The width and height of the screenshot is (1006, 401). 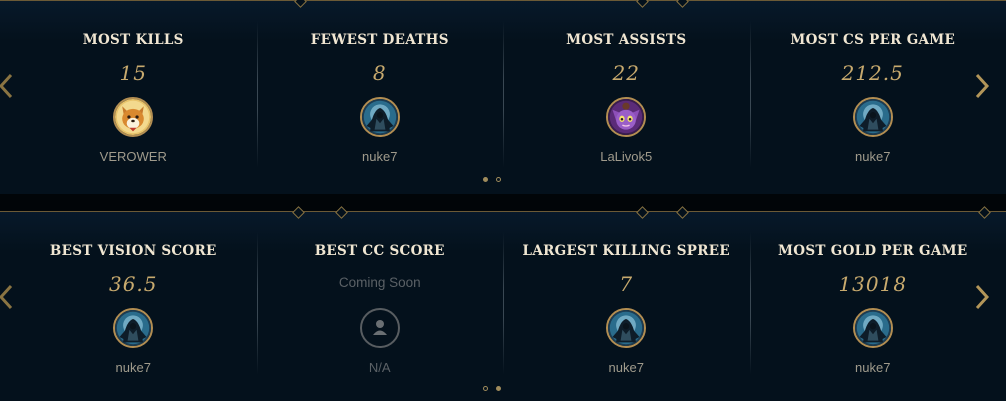 I want to click on stat-value: 13018, so click(x=873, y=284).